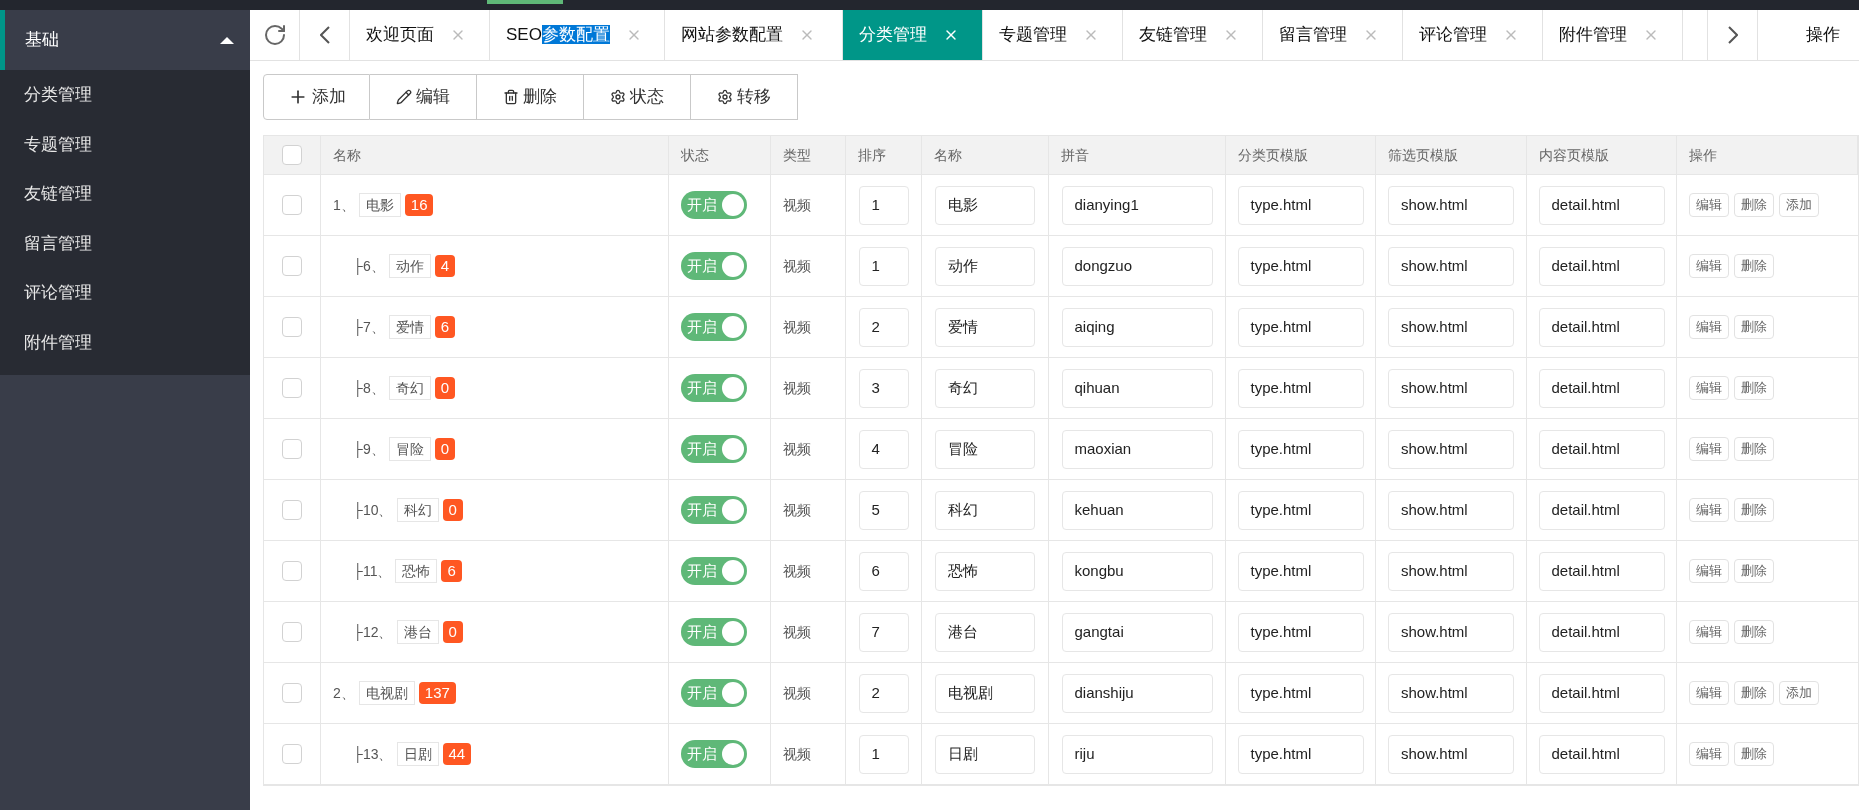 This screenshot has height=810, width=1859. Describe the element at coordinates (420, 35) in the screenshot. I see `tab: 欢迎页面` at that location.